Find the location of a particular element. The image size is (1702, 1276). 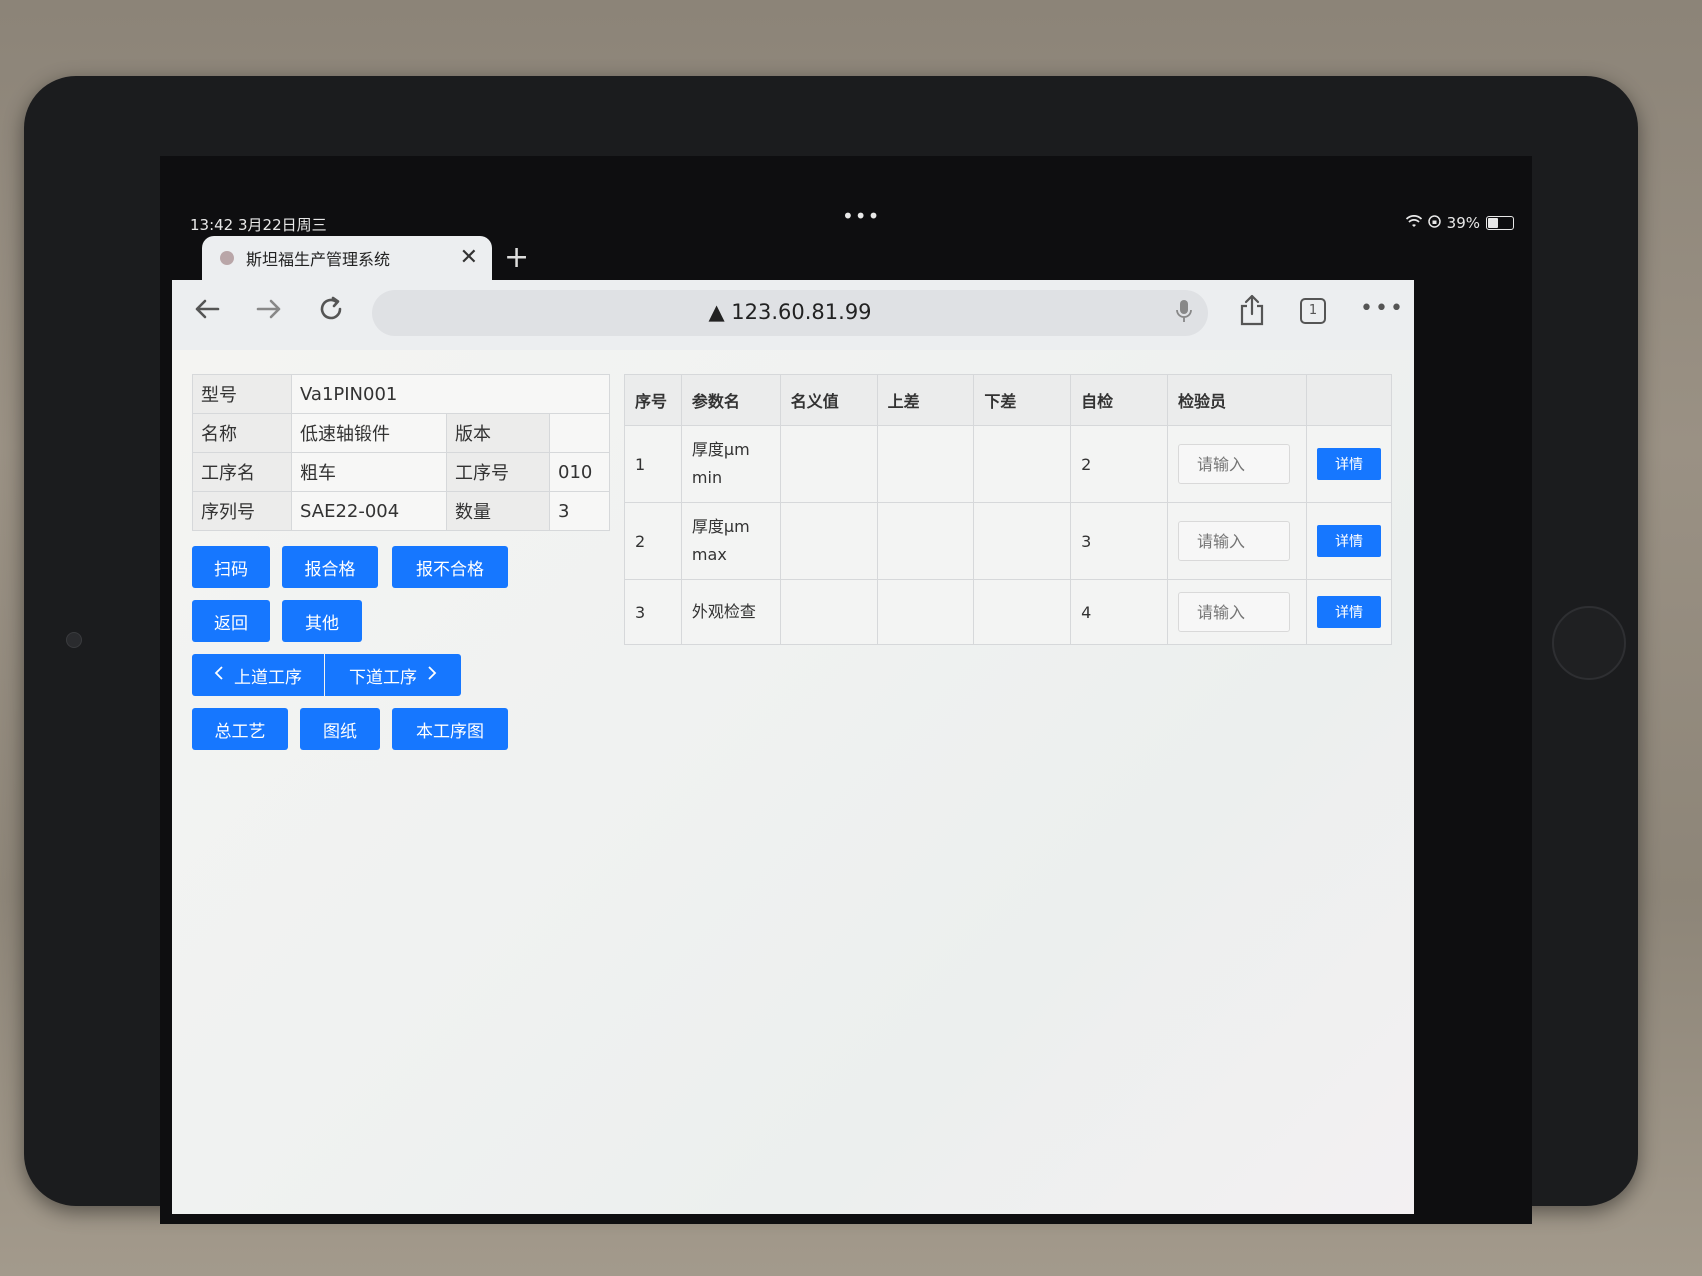

info-row-process: 工序名 粗车 工序号 010 is located at coordinates (401, 472).